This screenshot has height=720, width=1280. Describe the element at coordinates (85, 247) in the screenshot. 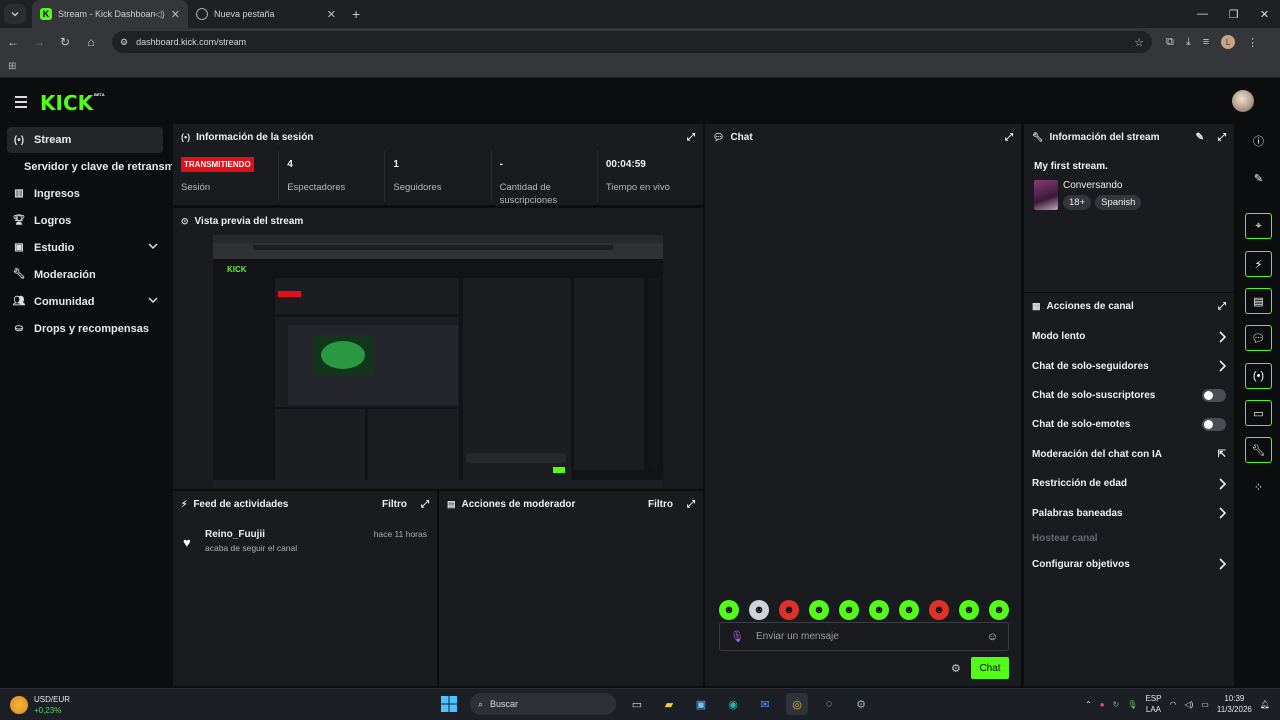

I see `sidebar-item-estudio: ▣ Estudio` at that location.